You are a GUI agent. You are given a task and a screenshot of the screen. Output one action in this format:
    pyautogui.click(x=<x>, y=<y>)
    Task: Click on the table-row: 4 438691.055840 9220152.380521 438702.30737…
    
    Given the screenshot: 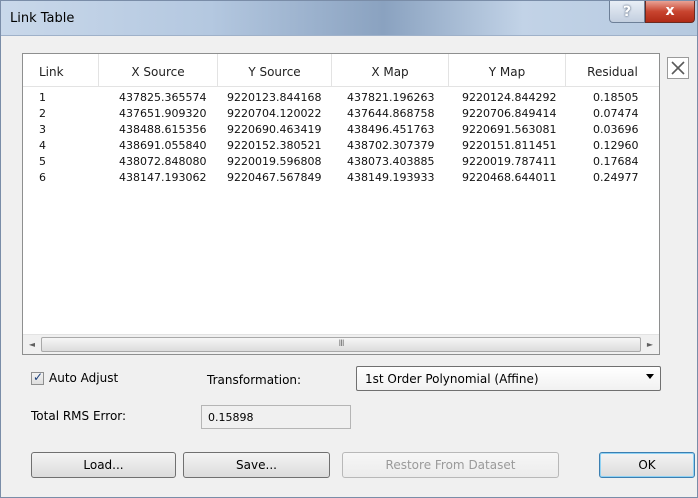 What is the action you would take?
    pyautogui.click(x=341, y=146)
    